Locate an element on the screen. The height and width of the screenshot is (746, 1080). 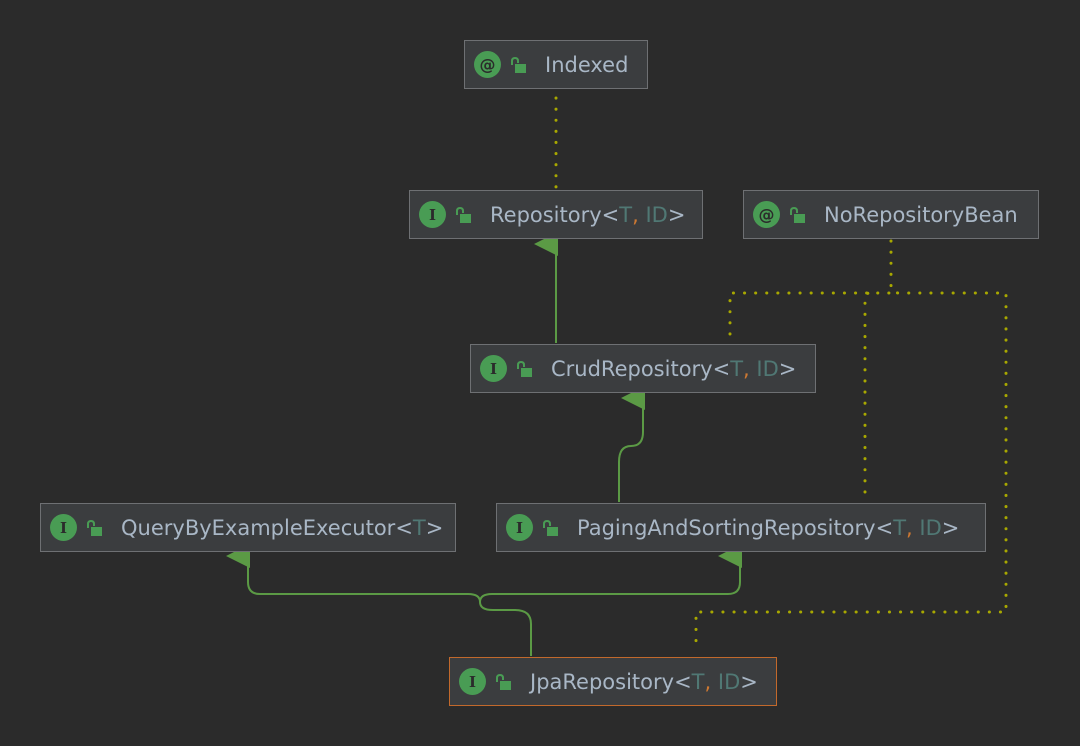
edge-jpa-paging is located at coordinates (610, 573).